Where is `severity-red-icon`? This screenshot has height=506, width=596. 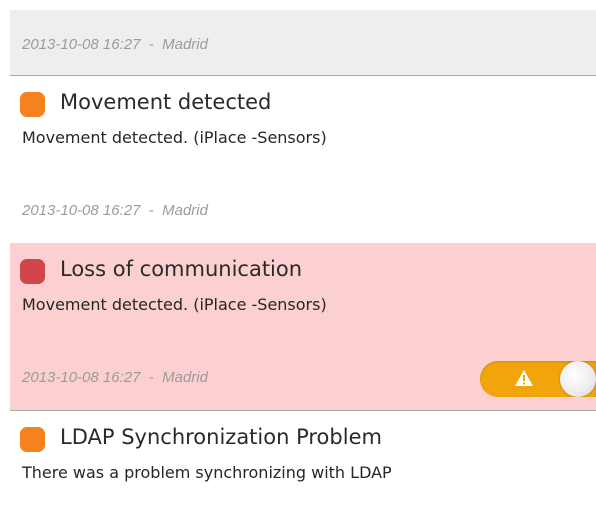
severity-red-icon is located at coordinates (32, 271).